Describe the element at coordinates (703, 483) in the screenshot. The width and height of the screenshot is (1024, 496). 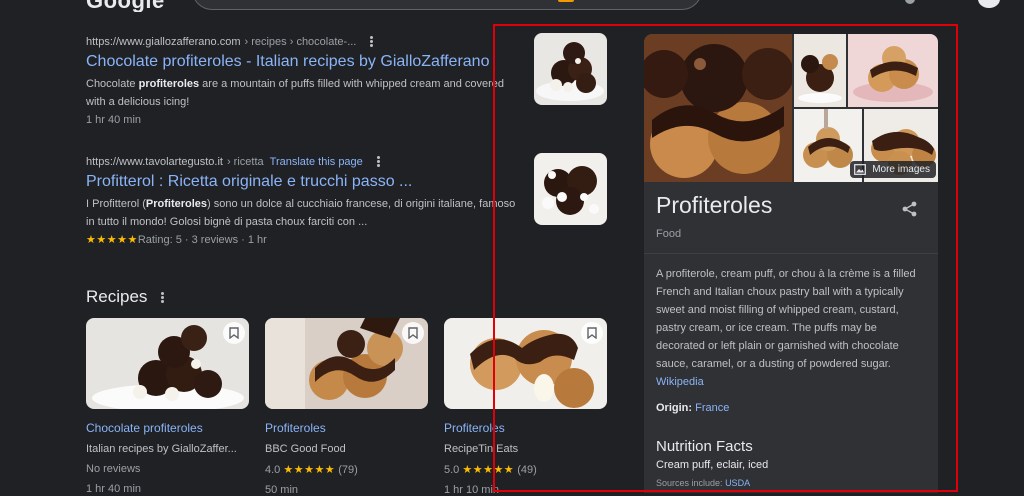
I see `nutrition-sources: Sources include: USDA` at that location.